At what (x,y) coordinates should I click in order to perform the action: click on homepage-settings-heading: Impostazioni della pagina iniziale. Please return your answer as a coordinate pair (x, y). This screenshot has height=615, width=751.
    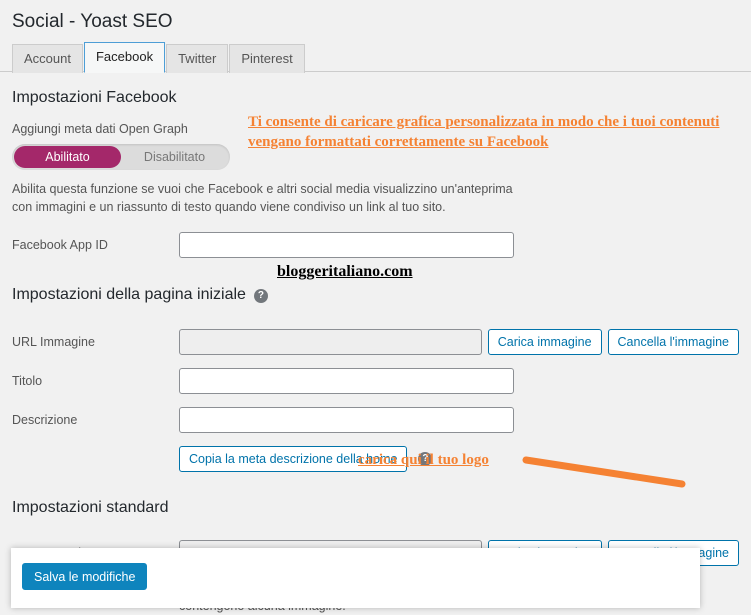
    Looking at the image, I should click on (129, 294).